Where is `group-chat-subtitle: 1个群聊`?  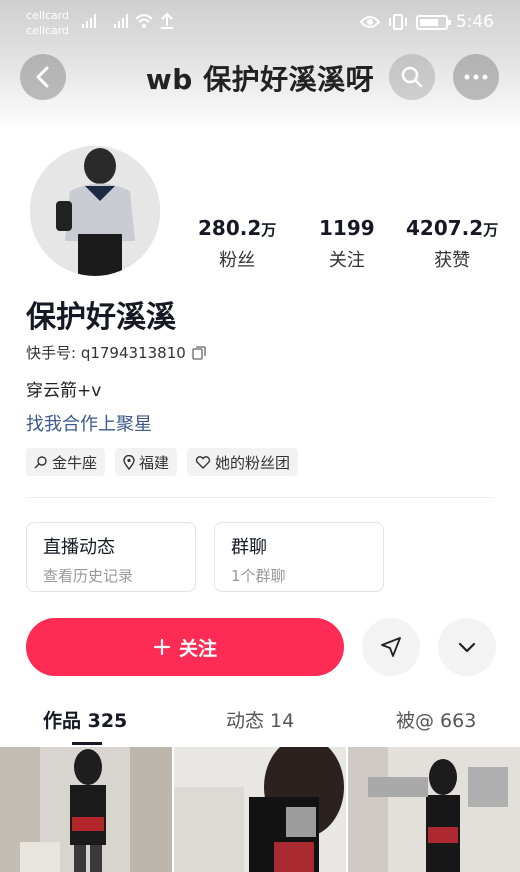 group-chat-subtitle: 1个群聊 is located at coordinates (258, 576).